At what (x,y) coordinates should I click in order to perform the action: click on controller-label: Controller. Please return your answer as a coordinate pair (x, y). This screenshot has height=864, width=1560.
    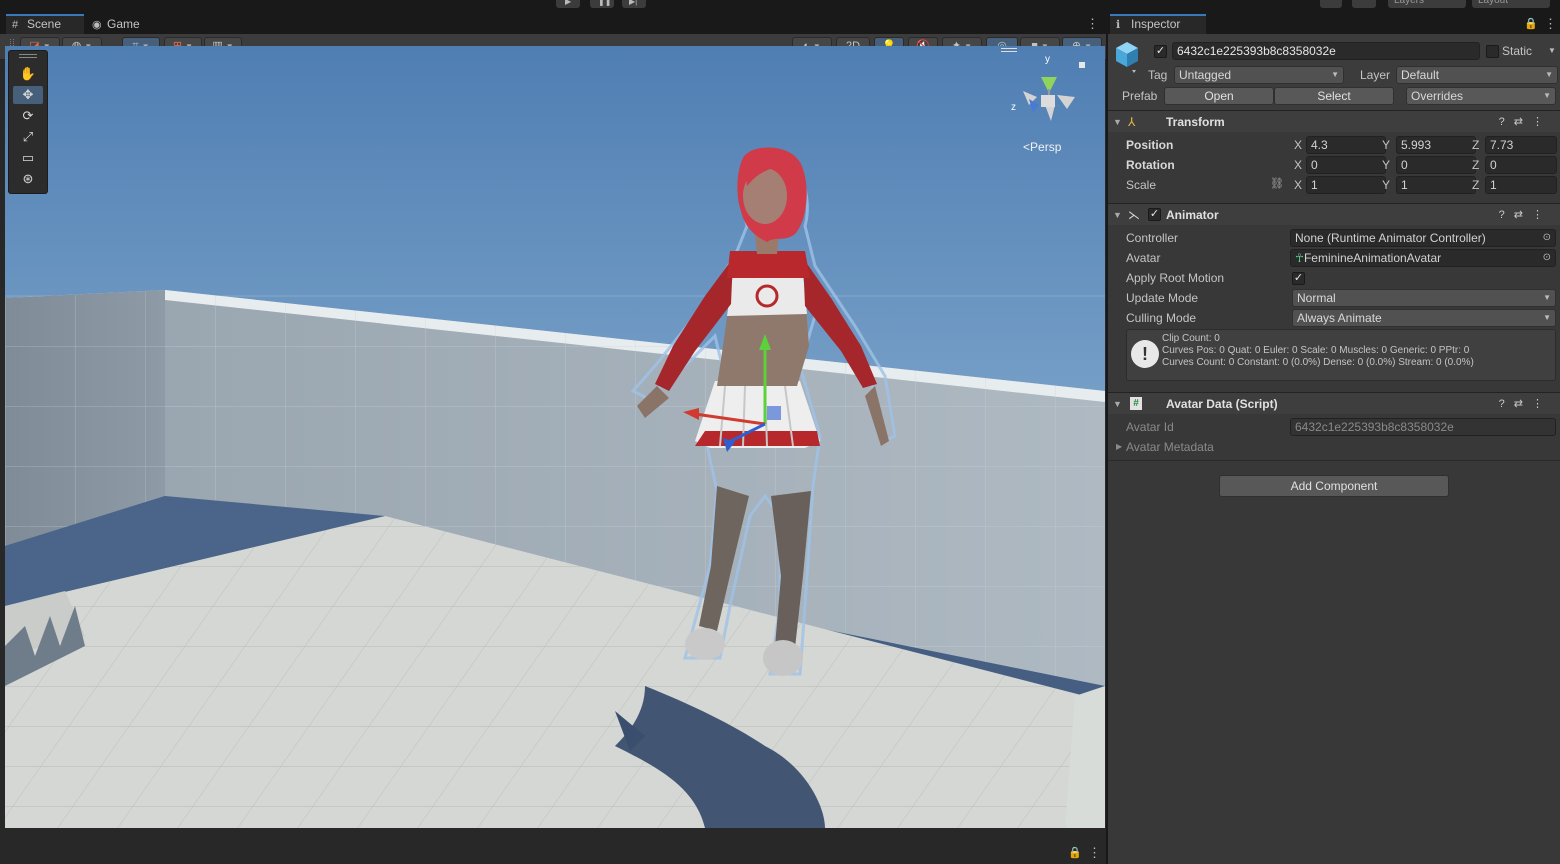
    Looking at the image, I should click on (1152, 238).